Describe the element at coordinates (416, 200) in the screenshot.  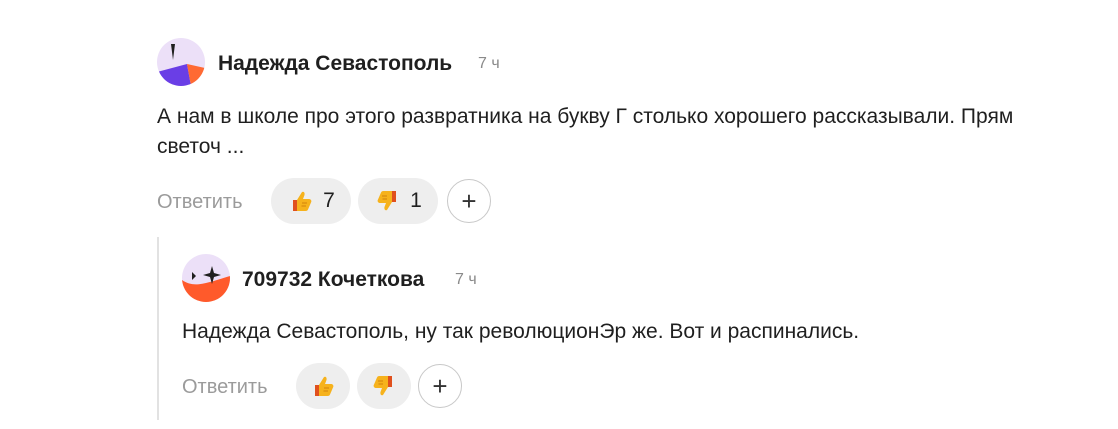
I see `dislike-count: 1` at that location.